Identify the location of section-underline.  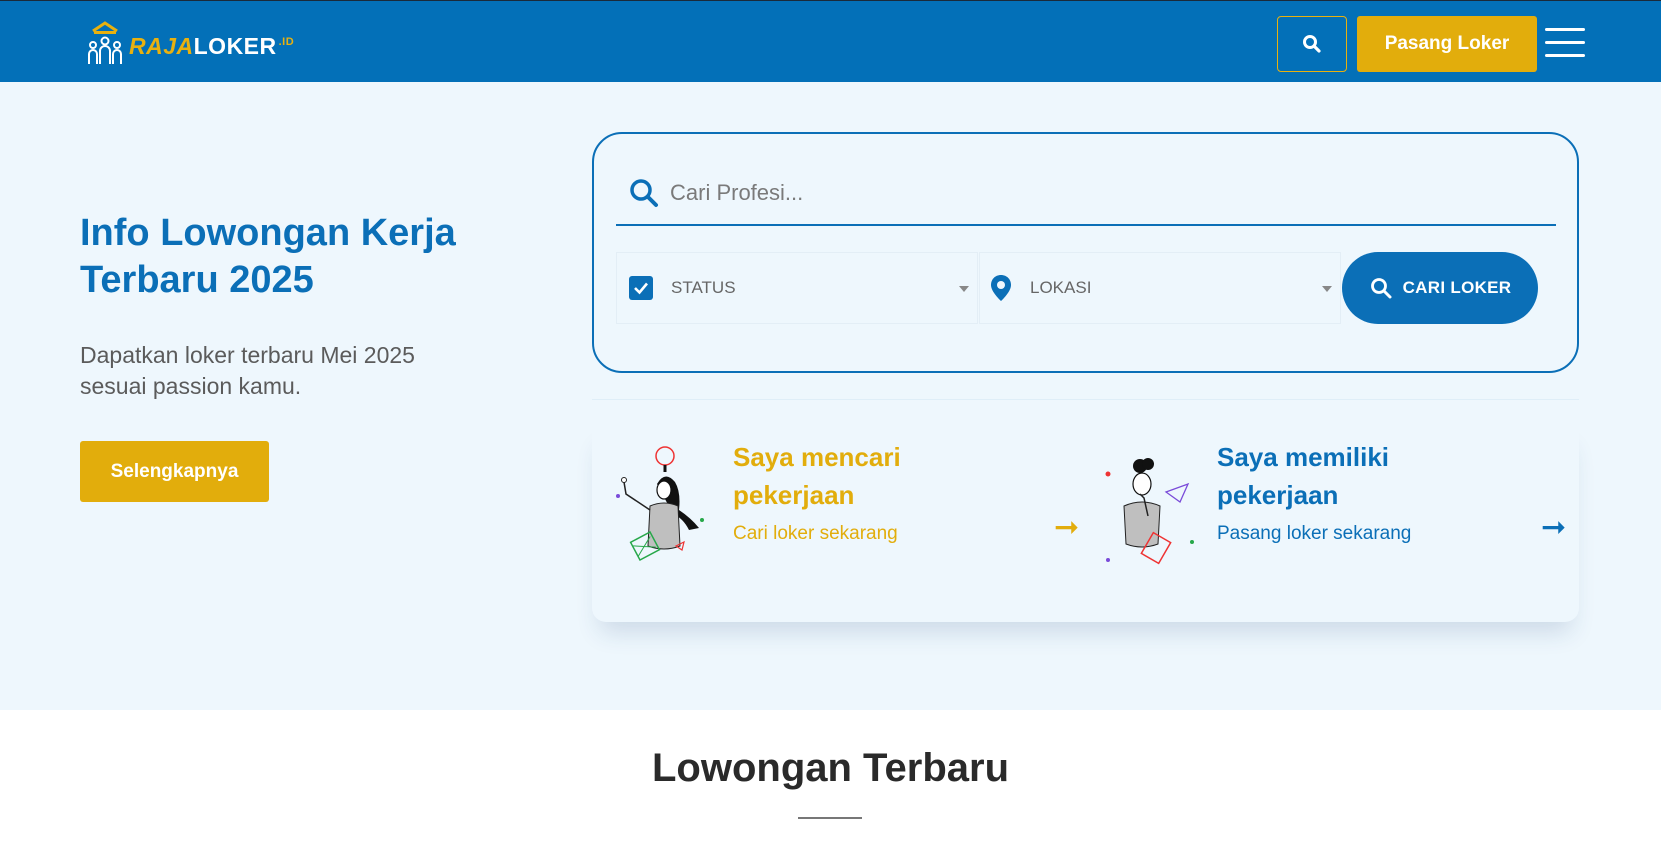
(830, 818).